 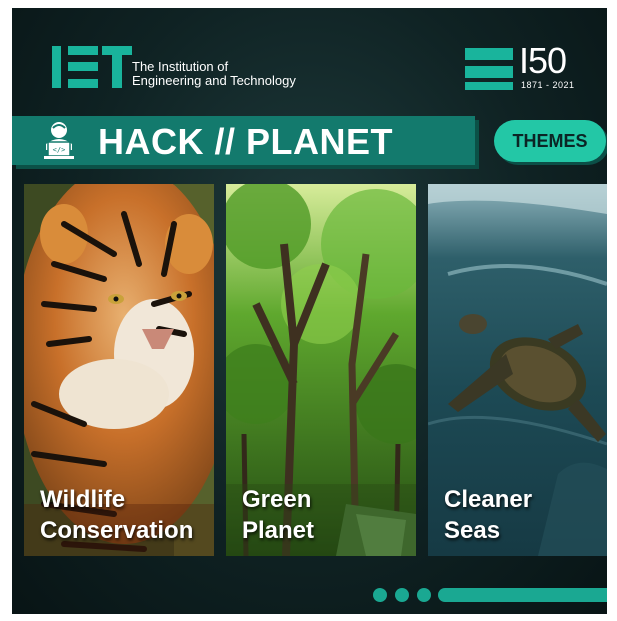 I want to click on page-title: HACK // PLANET, so click(x=245, y=141).